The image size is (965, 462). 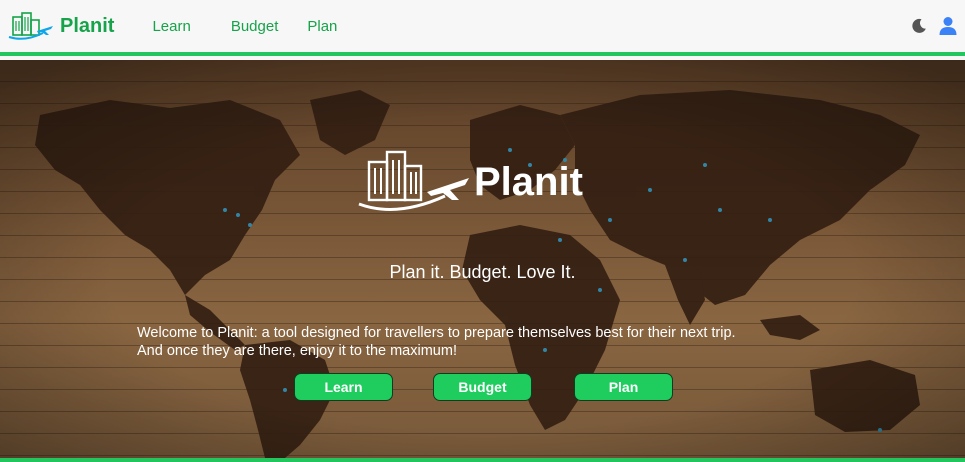 I want to click on nav-right, so click(x=934, y=26).